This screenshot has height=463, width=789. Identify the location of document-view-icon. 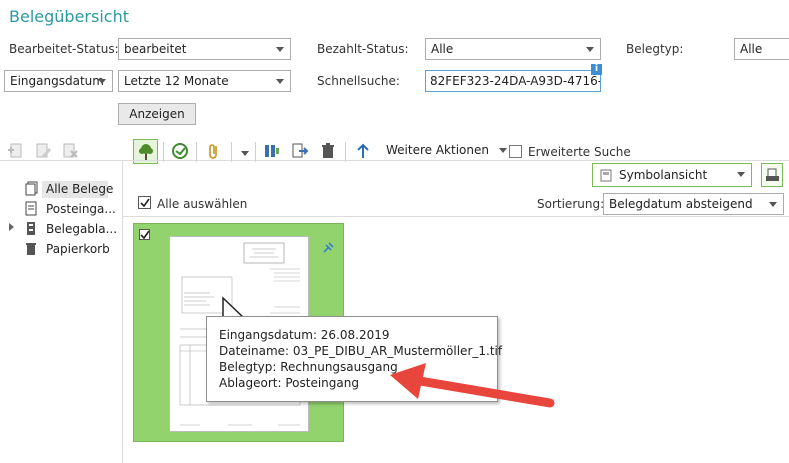
(606, 175).